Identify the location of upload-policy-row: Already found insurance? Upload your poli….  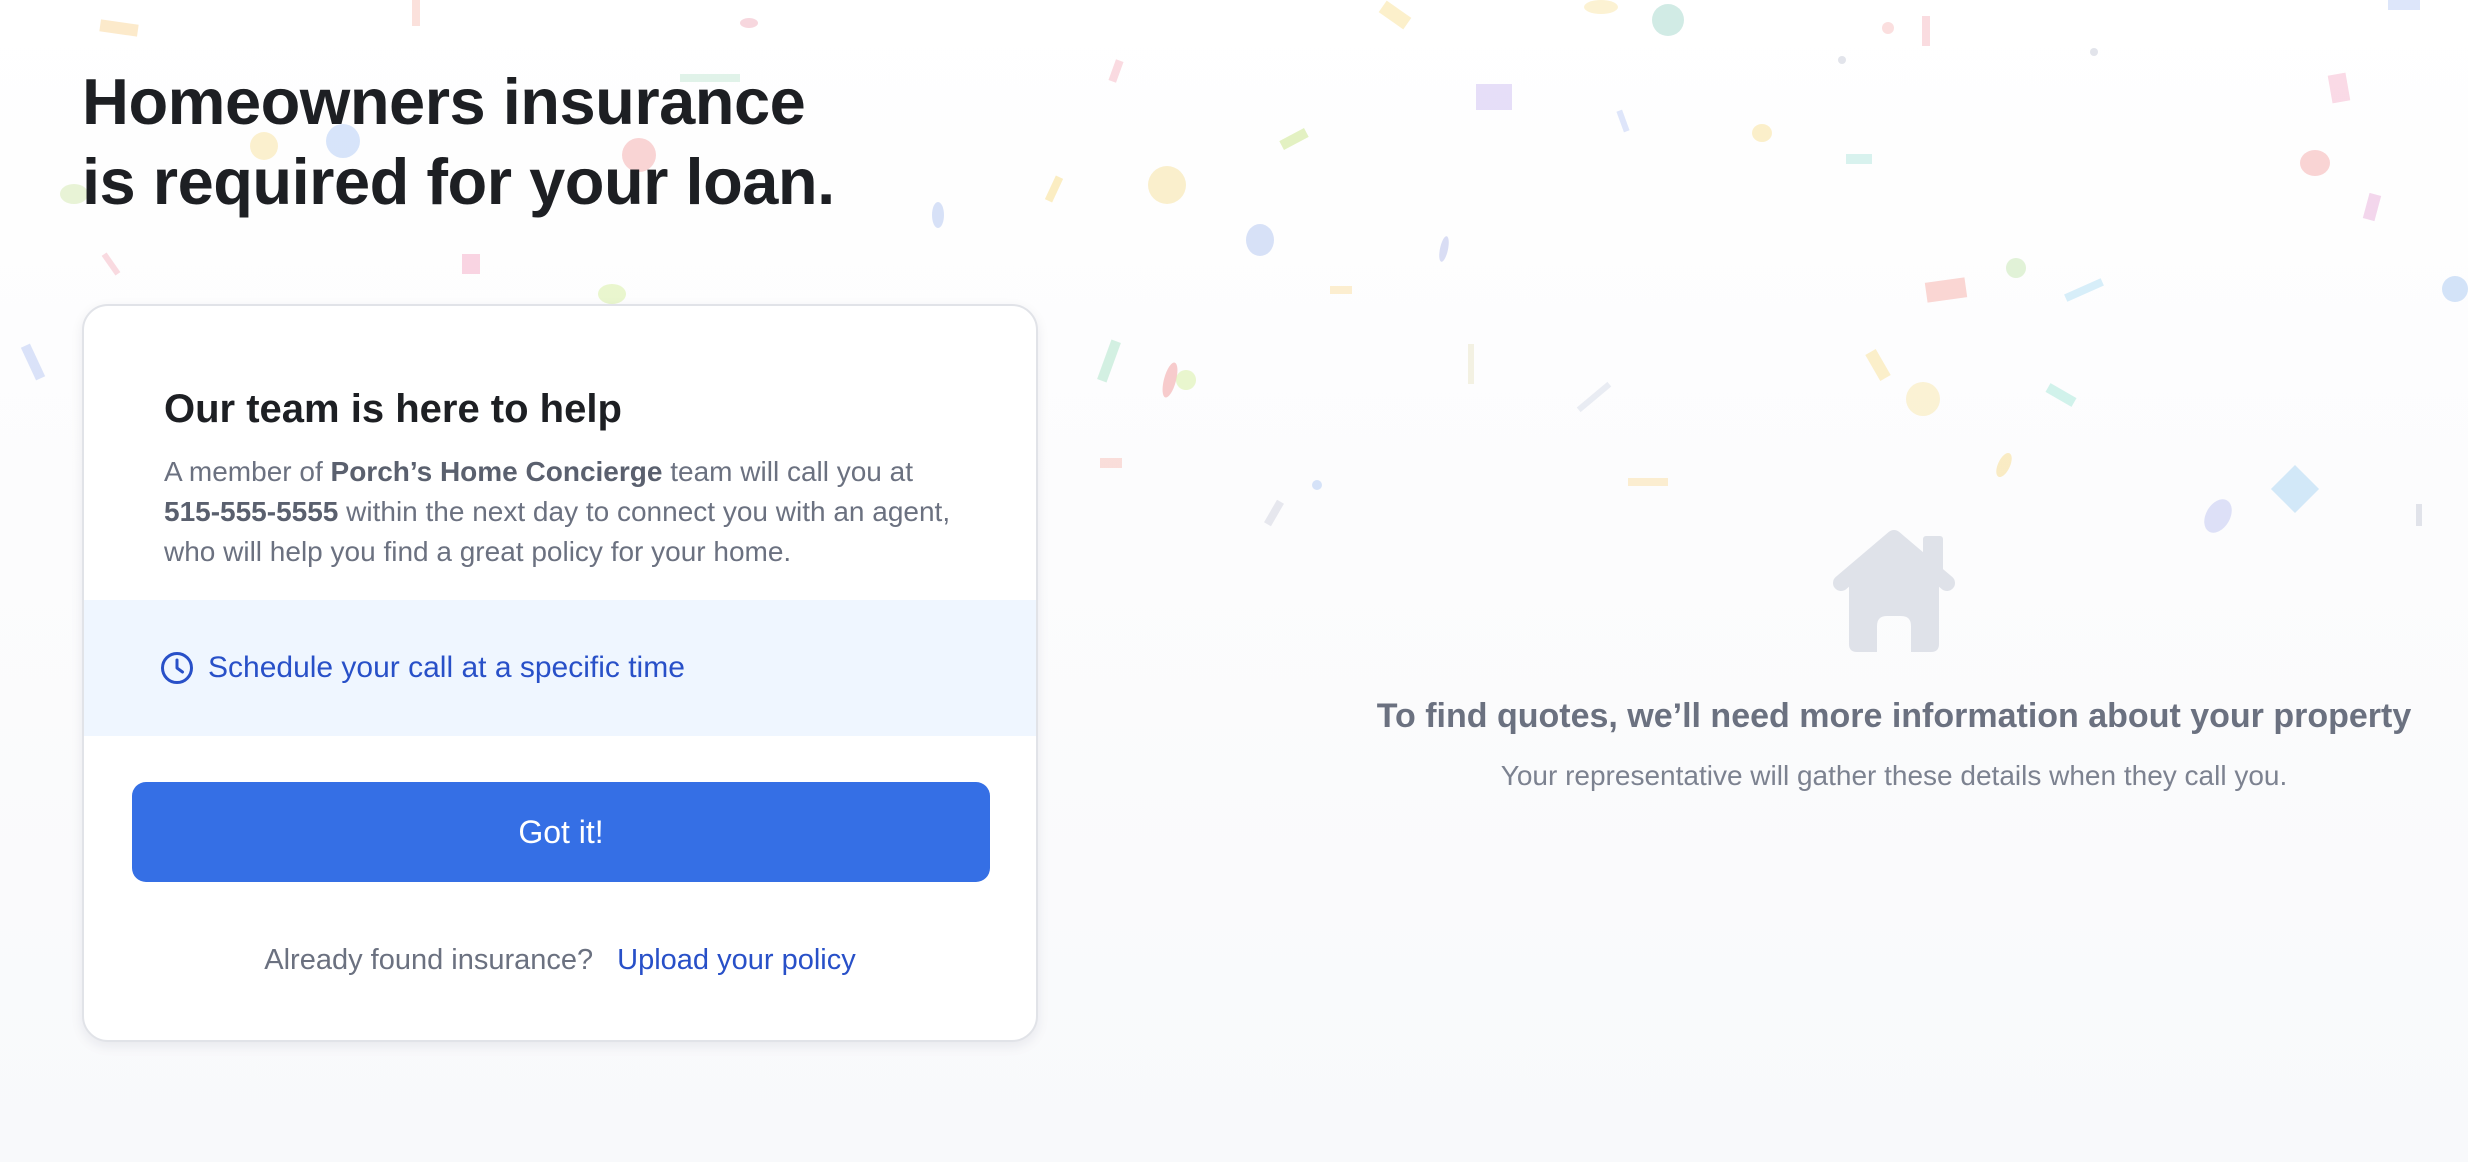
(560, 960).